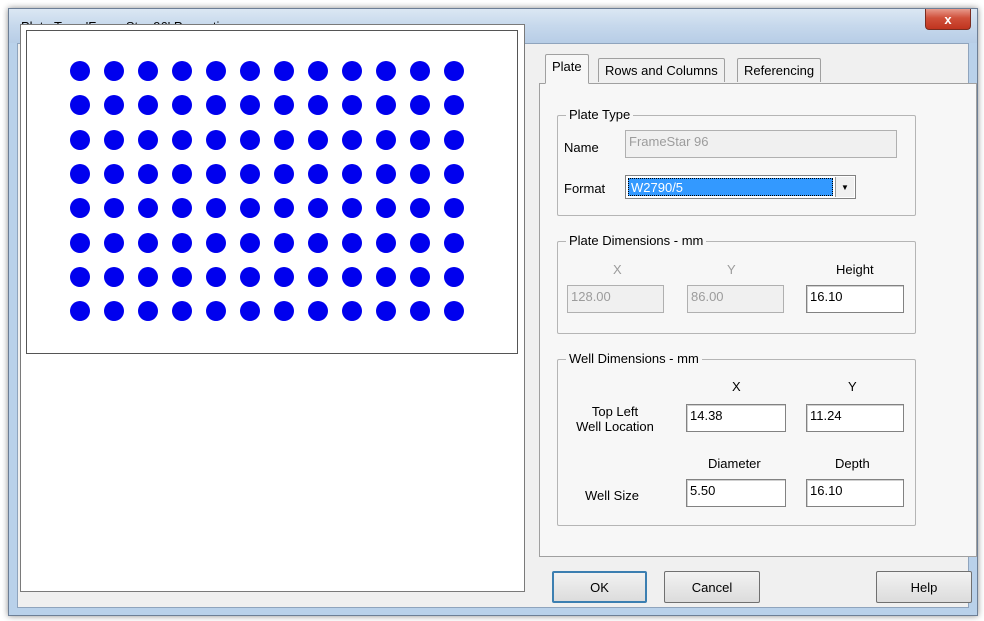  Describe the element at coordinates (735, 299) in the screenshot. I see `plate-y-field: 86.00` at that location.